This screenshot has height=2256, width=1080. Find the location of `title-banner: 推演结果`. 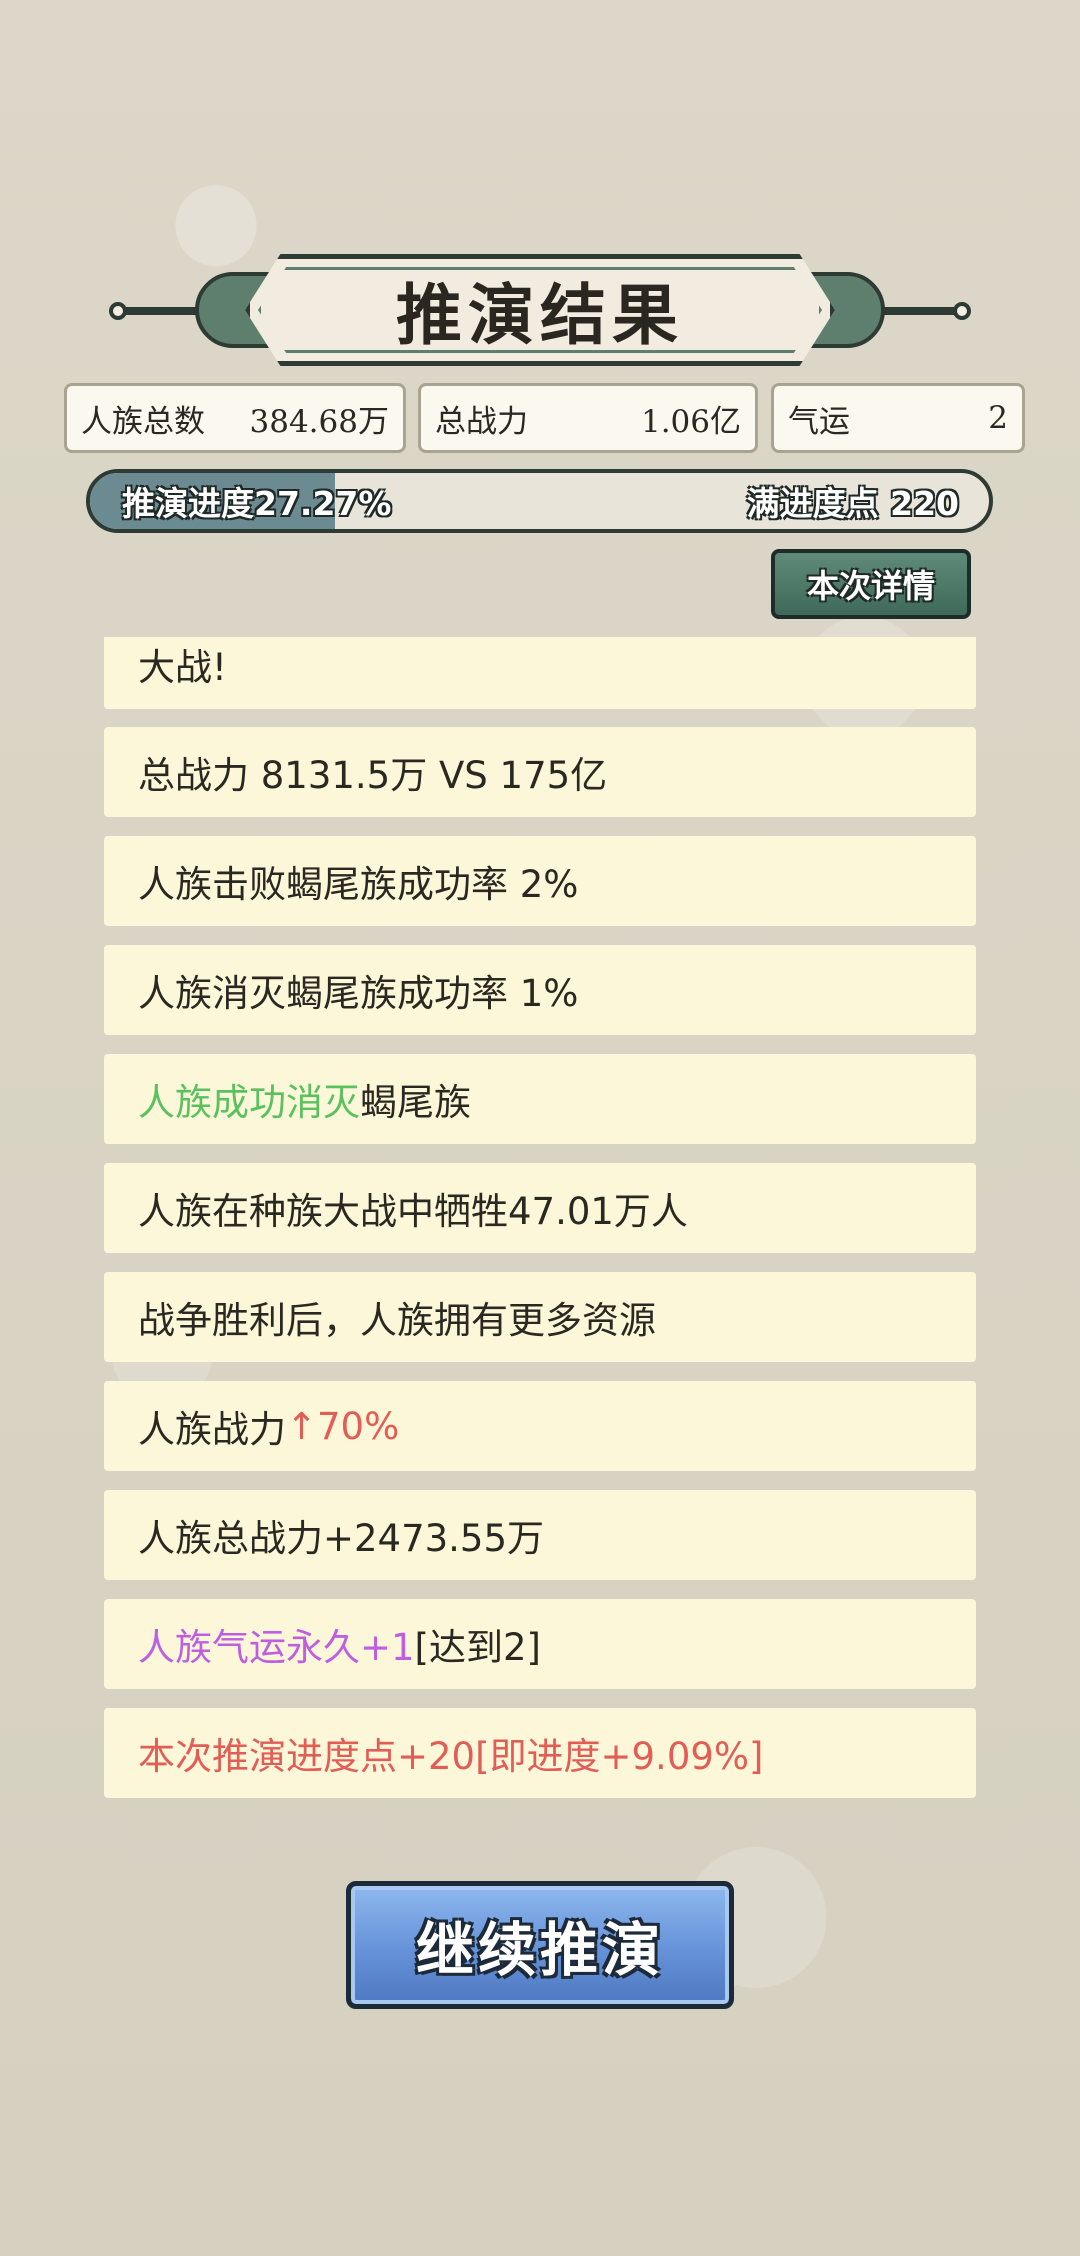

title-banner: 推演结果 is located at coordinates (540, 310).